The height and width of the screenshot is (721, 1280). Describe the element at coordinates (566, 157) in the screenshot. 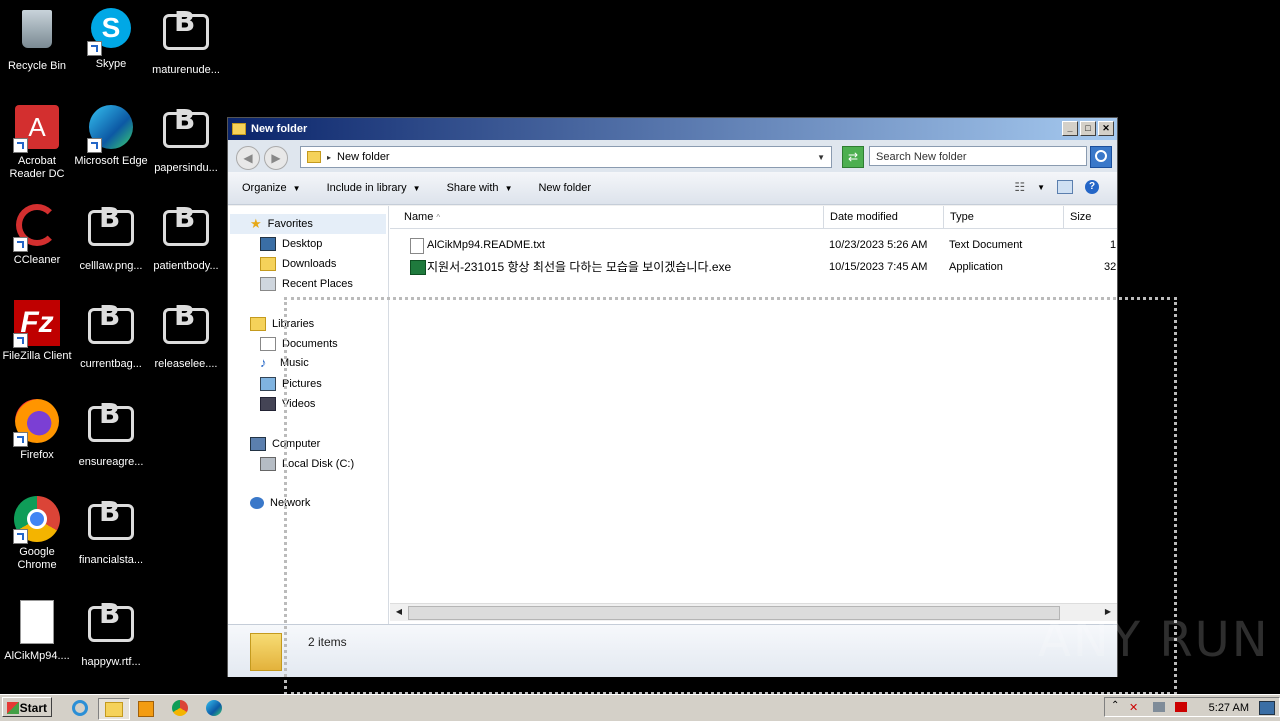

I see `address-bar: ▸ New folder ▼` at that location.